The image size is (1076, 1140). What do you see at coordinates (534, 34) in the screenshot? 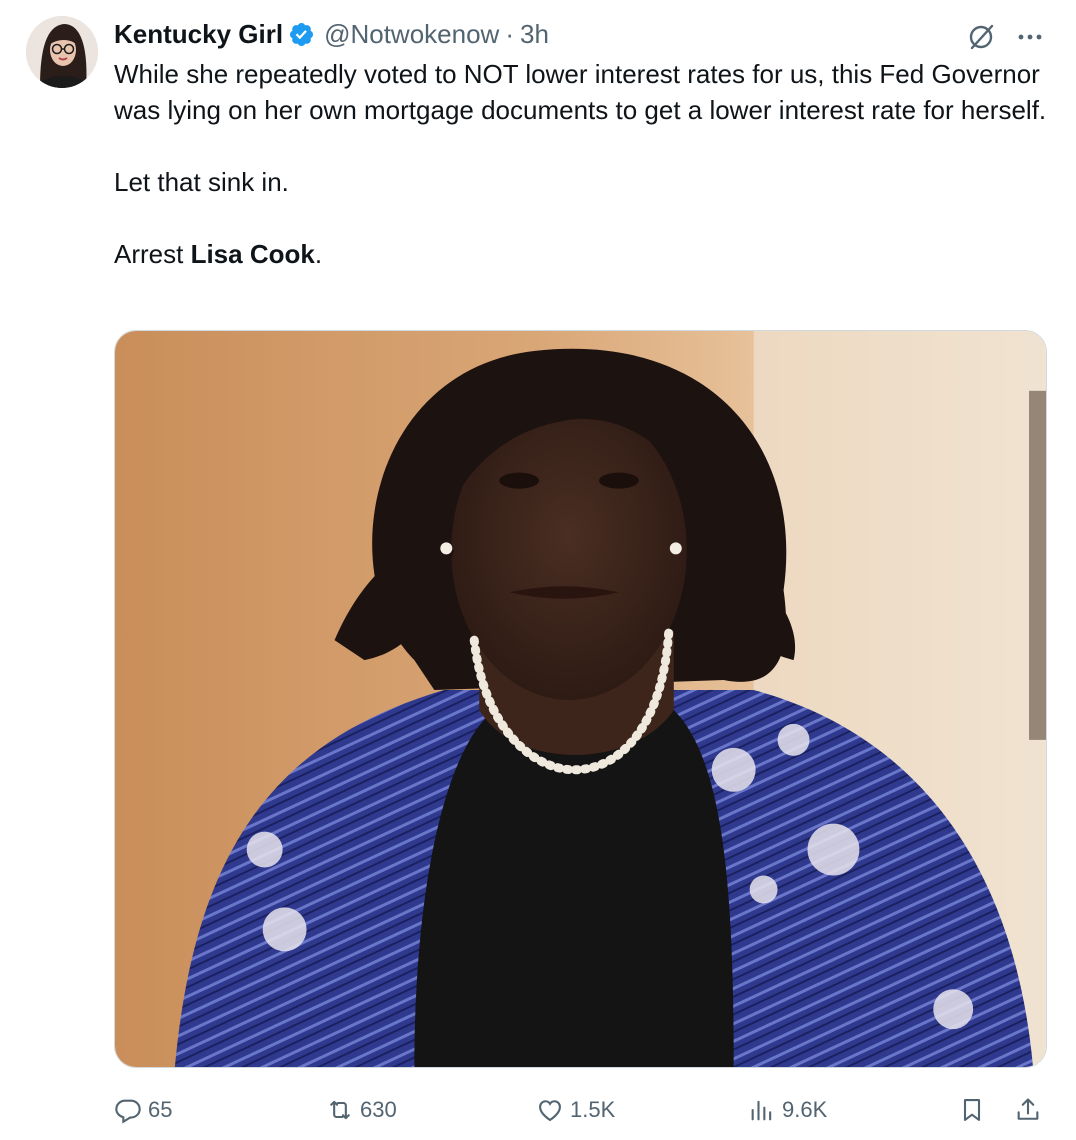
I see `tweet-time: 3h` at bounding box center [534, 34].